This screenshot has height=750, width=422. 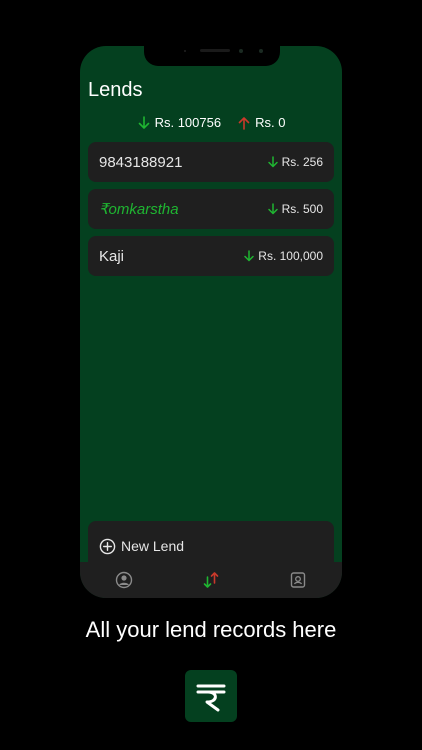 I want to click on app-logo, so click(x=211, y=696).